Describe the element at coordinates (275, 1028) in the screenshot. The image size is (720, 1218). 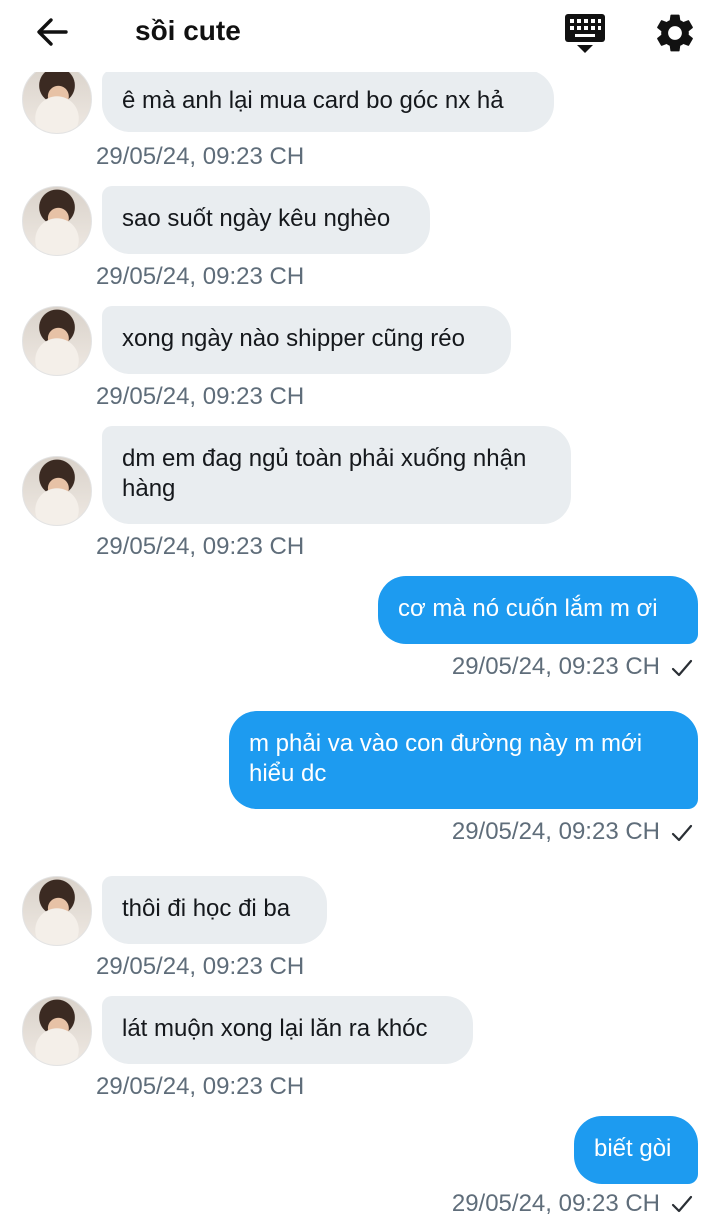
I see `message-text: lát muộn xong lại lăn ra khóc` at that location.